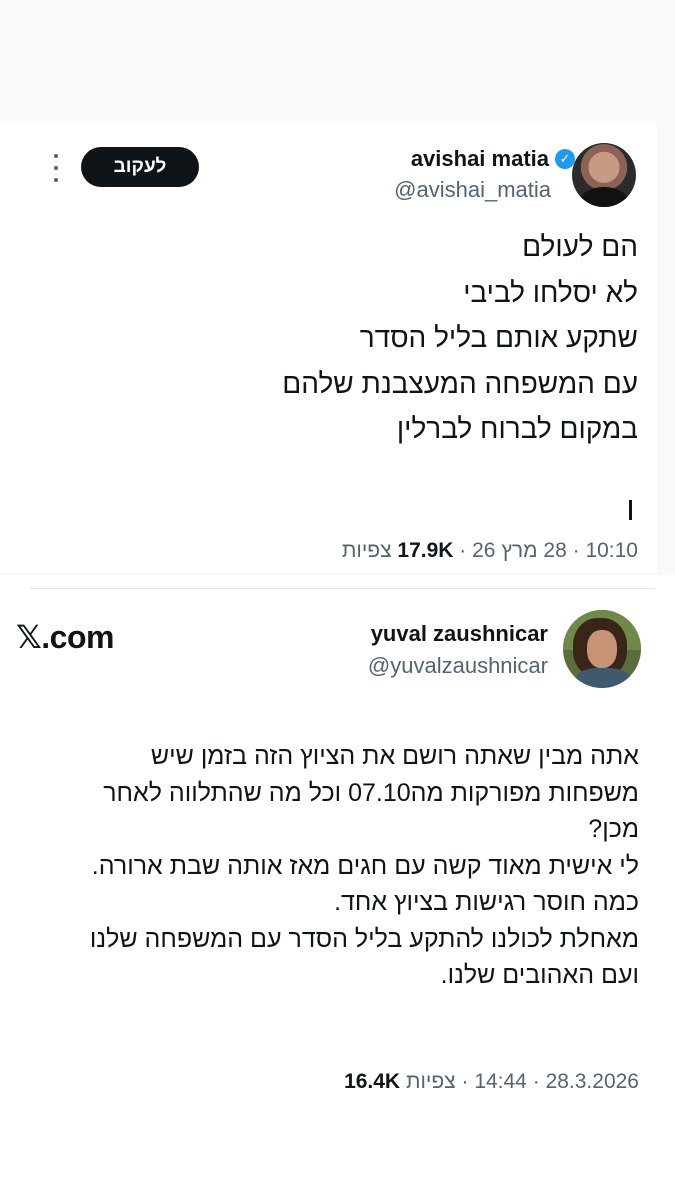 The image size is (675, 1200). What do you see at coordinates (630, 510) in the screenshot?
I see `text-cursor` at bounding box center [630, 510].